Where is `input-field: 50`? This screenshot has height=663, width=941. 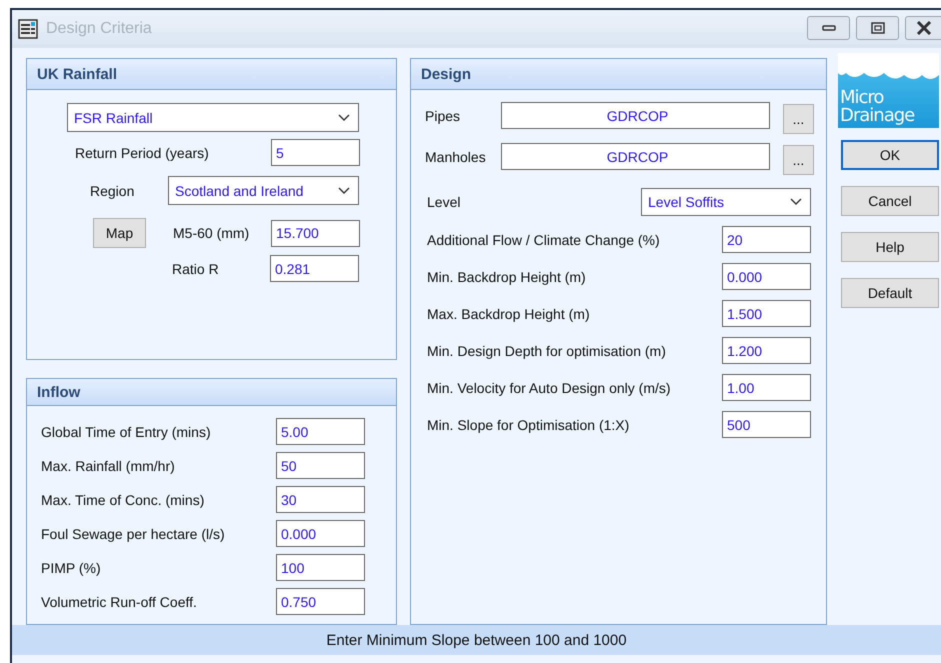
input-field: 50 is located at coordinates (320, 465).